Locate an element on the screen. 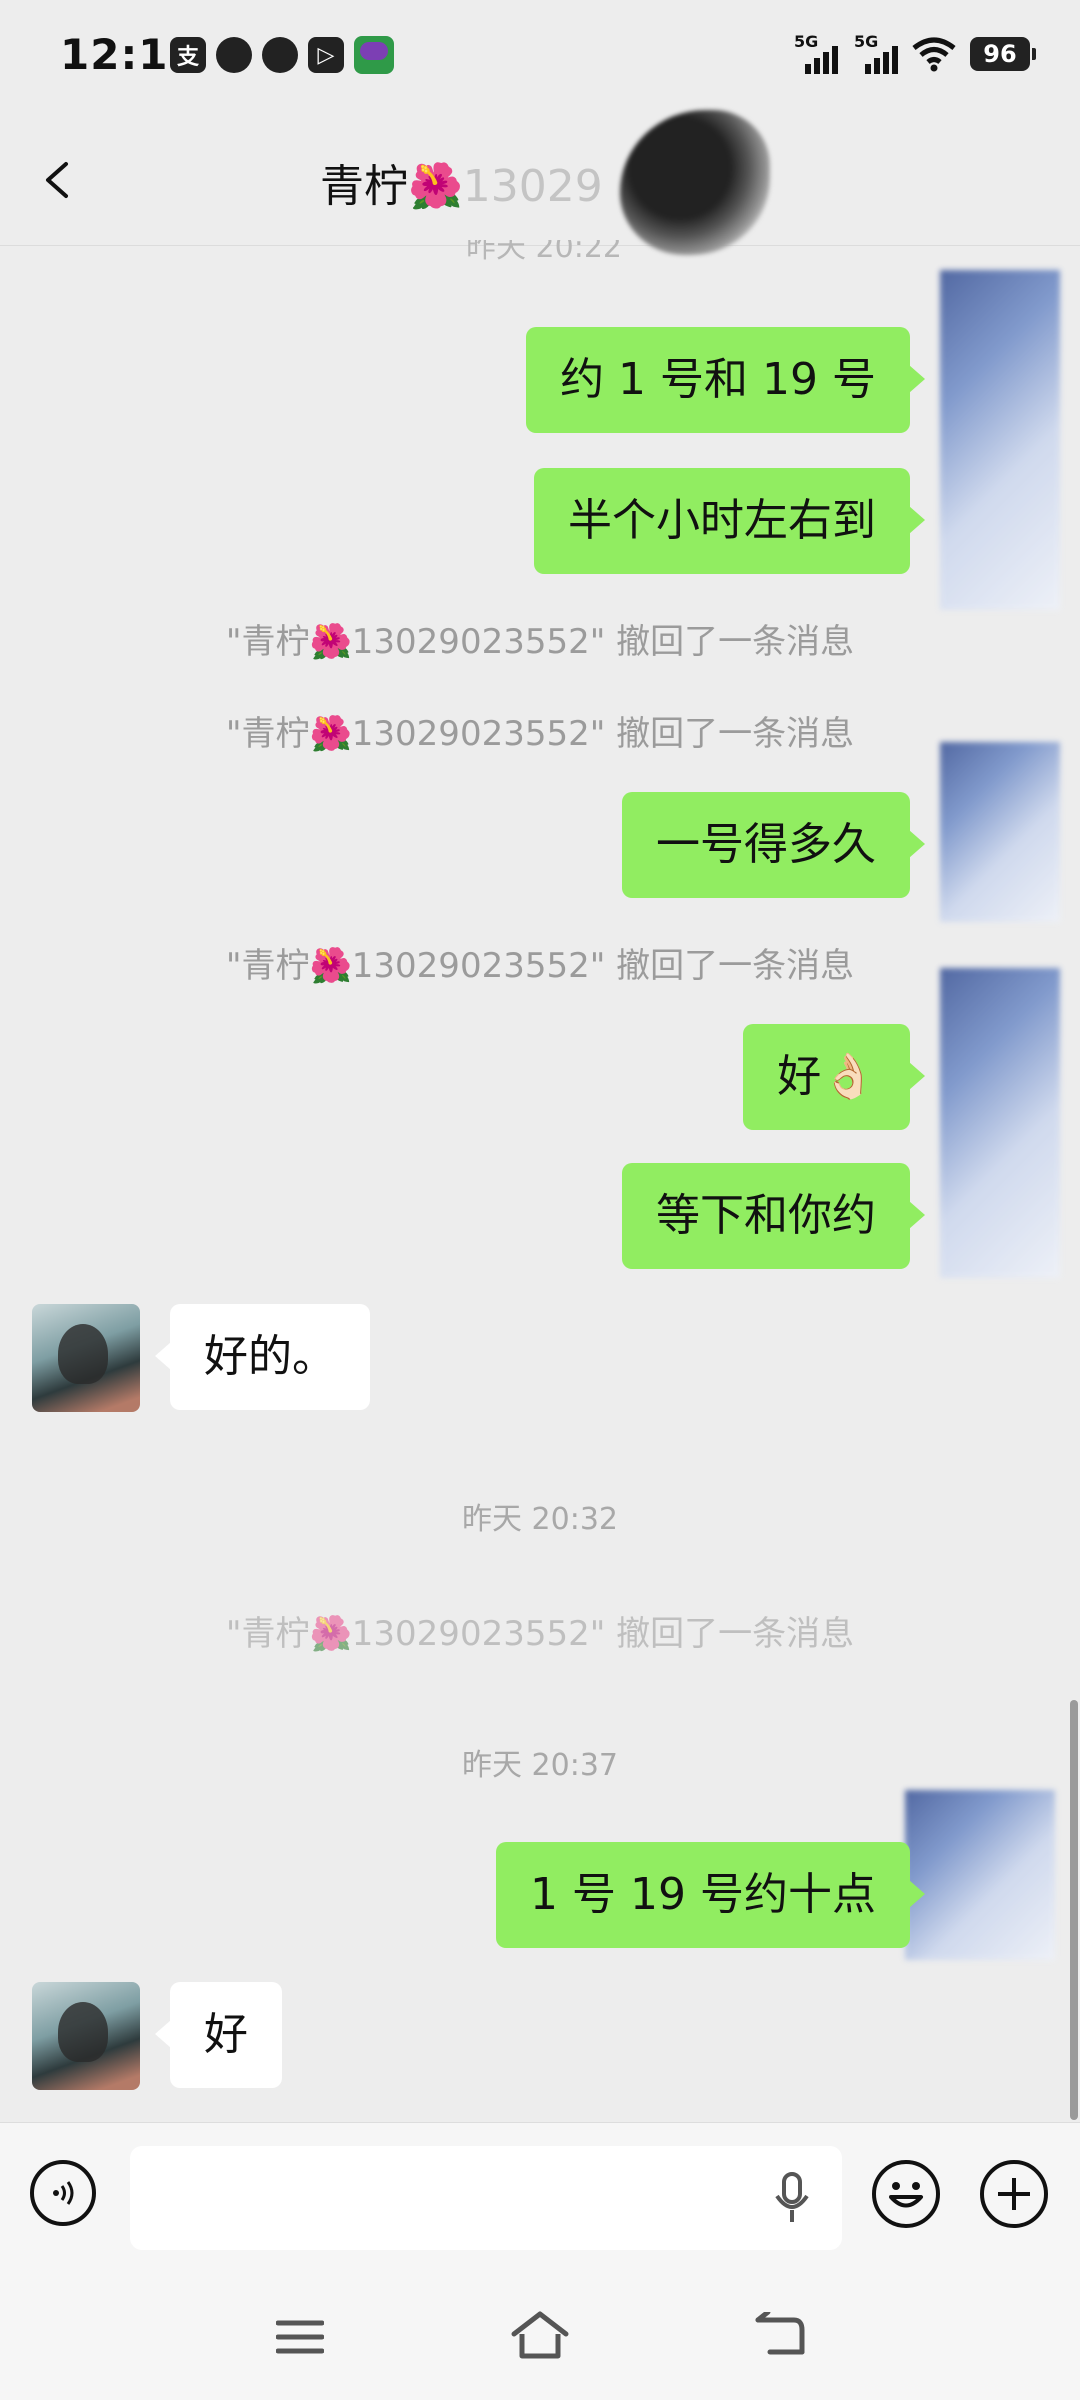 The image size is (1080, 2400). my-message-bubble: 好👌🏻 is located at coordinates (834, 1077).